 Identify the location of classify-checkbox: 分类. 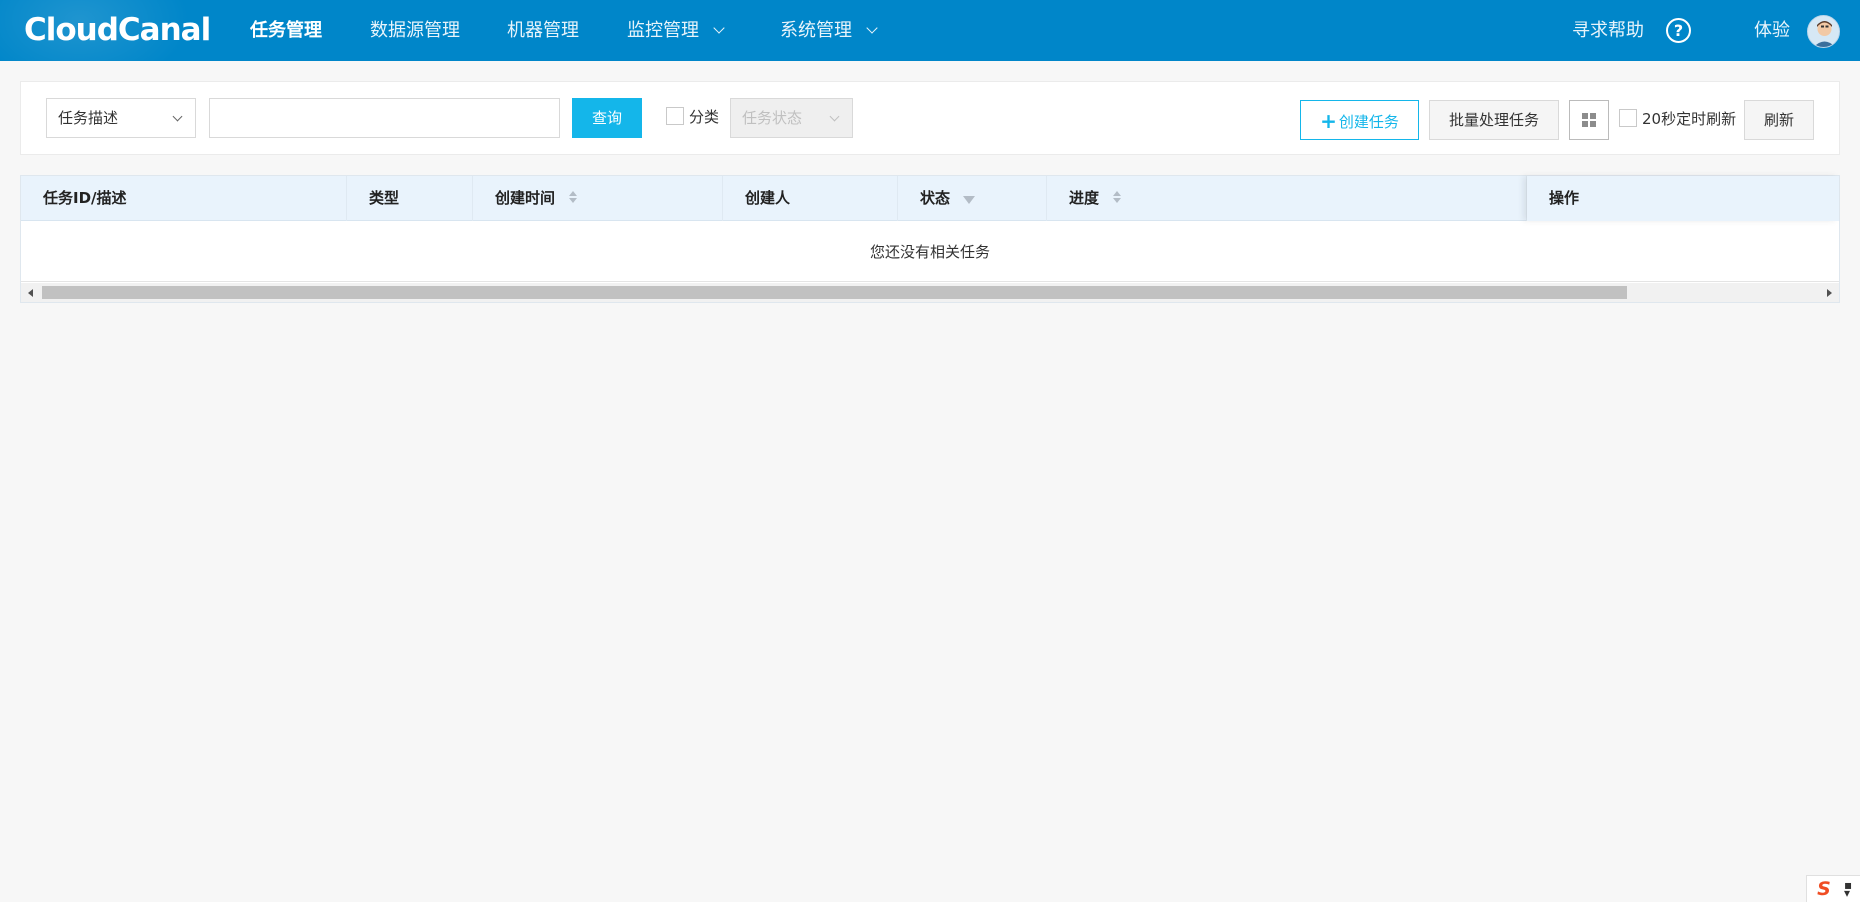
(693, 116).